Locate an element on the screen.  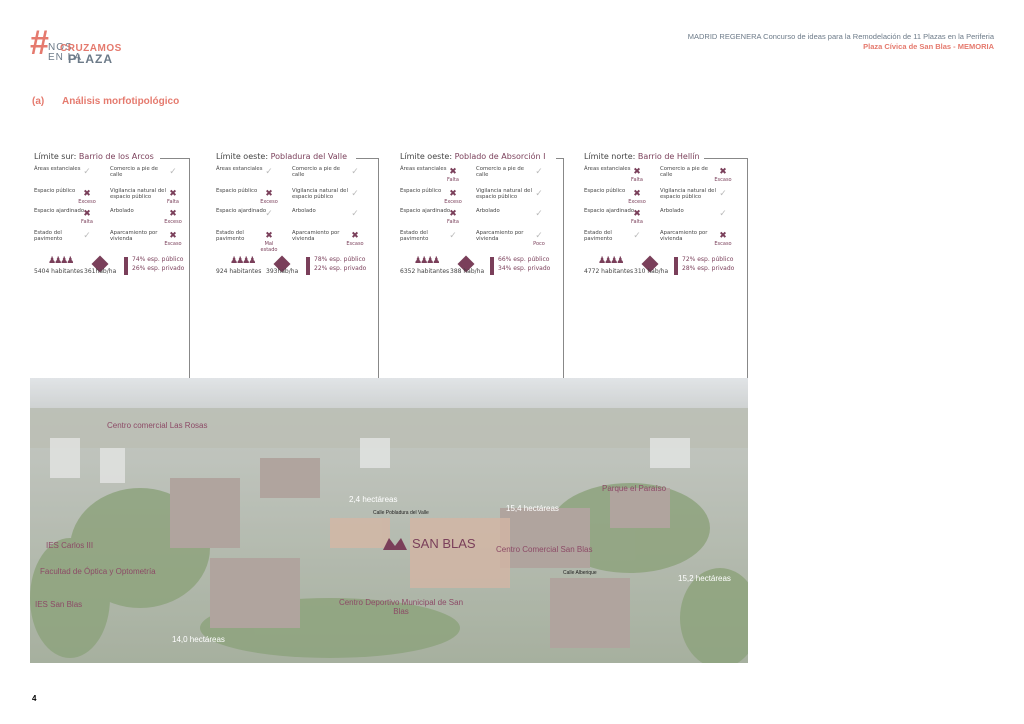
private-space-pct: 26% esp. privado is located at coordinates (158, 268).